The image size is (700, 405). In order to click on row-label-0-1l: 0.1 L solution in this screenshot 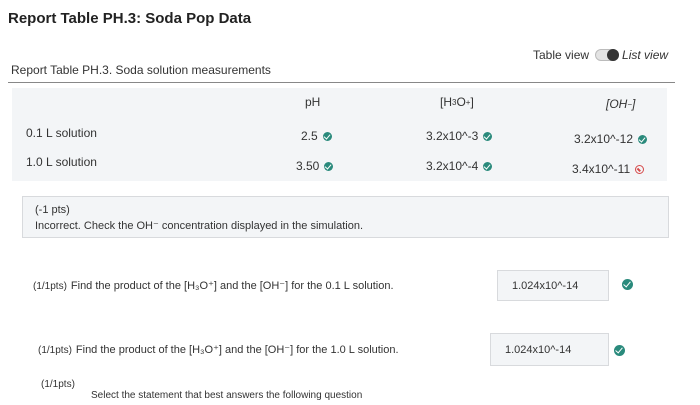, I will do `click(61, 133)`.